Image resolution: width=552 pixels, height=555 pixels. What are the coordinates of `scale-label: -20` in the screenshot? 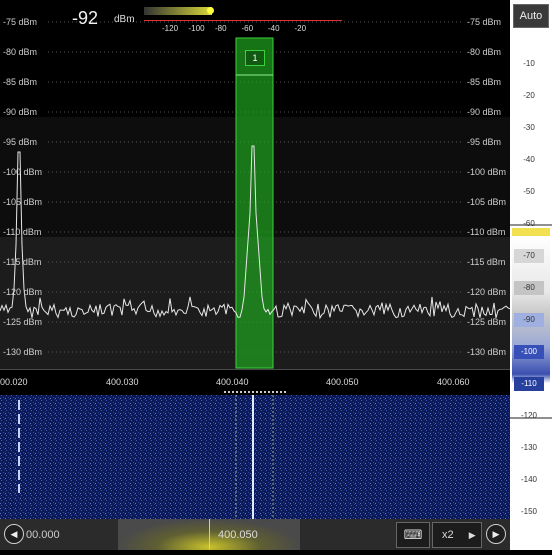 It's located at (529, 95).